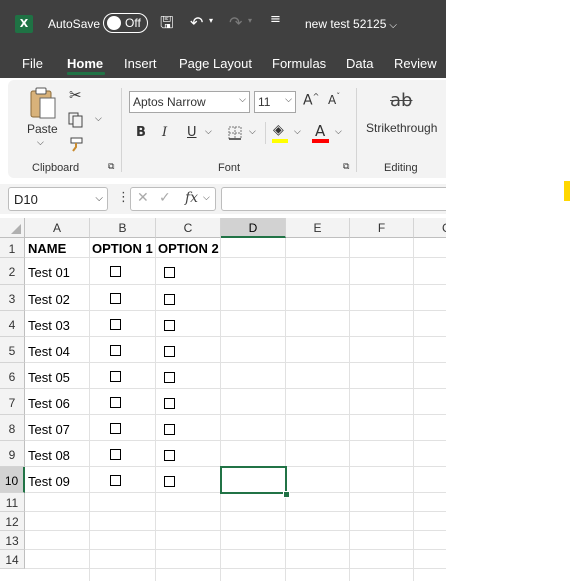 This screenshot has height=581, width=571. I want to click on row-header-13: 13, so click(12, 540).